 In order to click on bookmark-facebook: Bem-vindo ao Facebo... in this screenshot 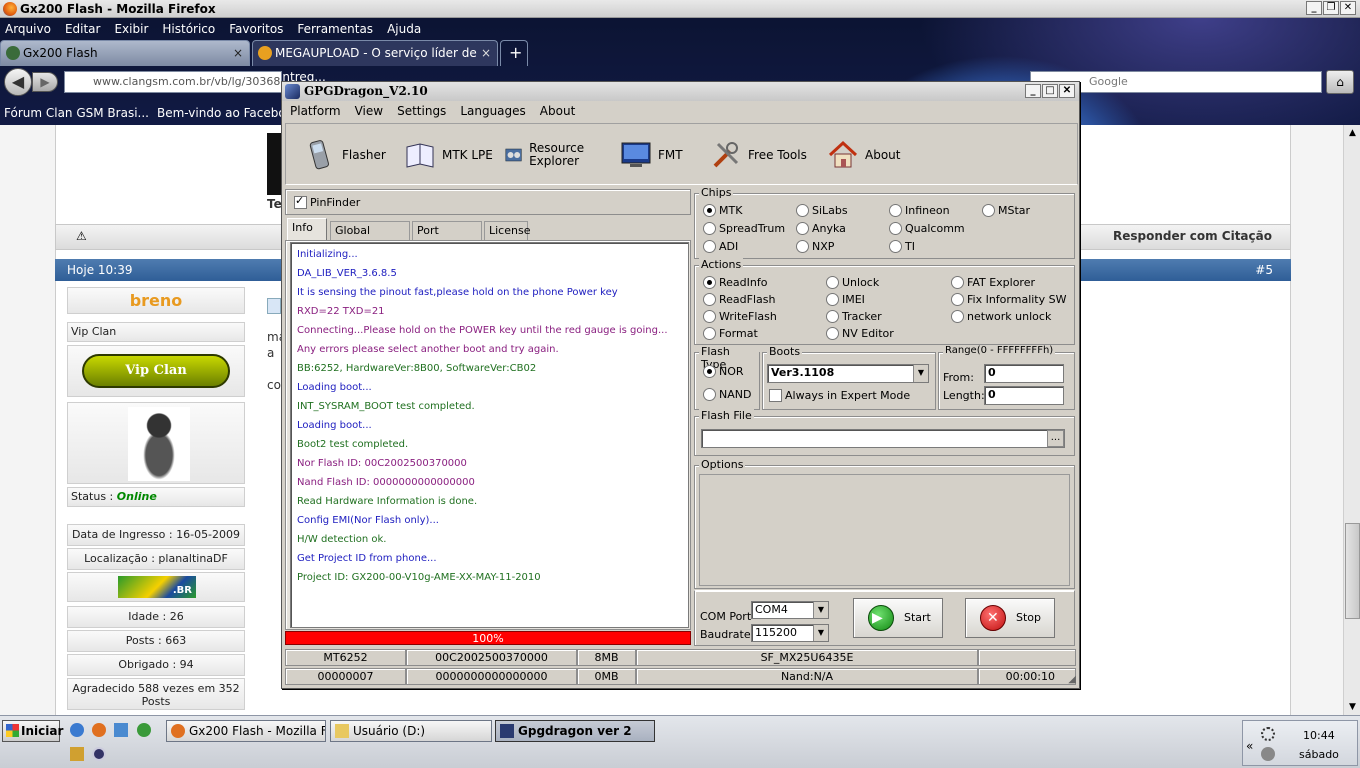, I will do `click(227, 113)`.